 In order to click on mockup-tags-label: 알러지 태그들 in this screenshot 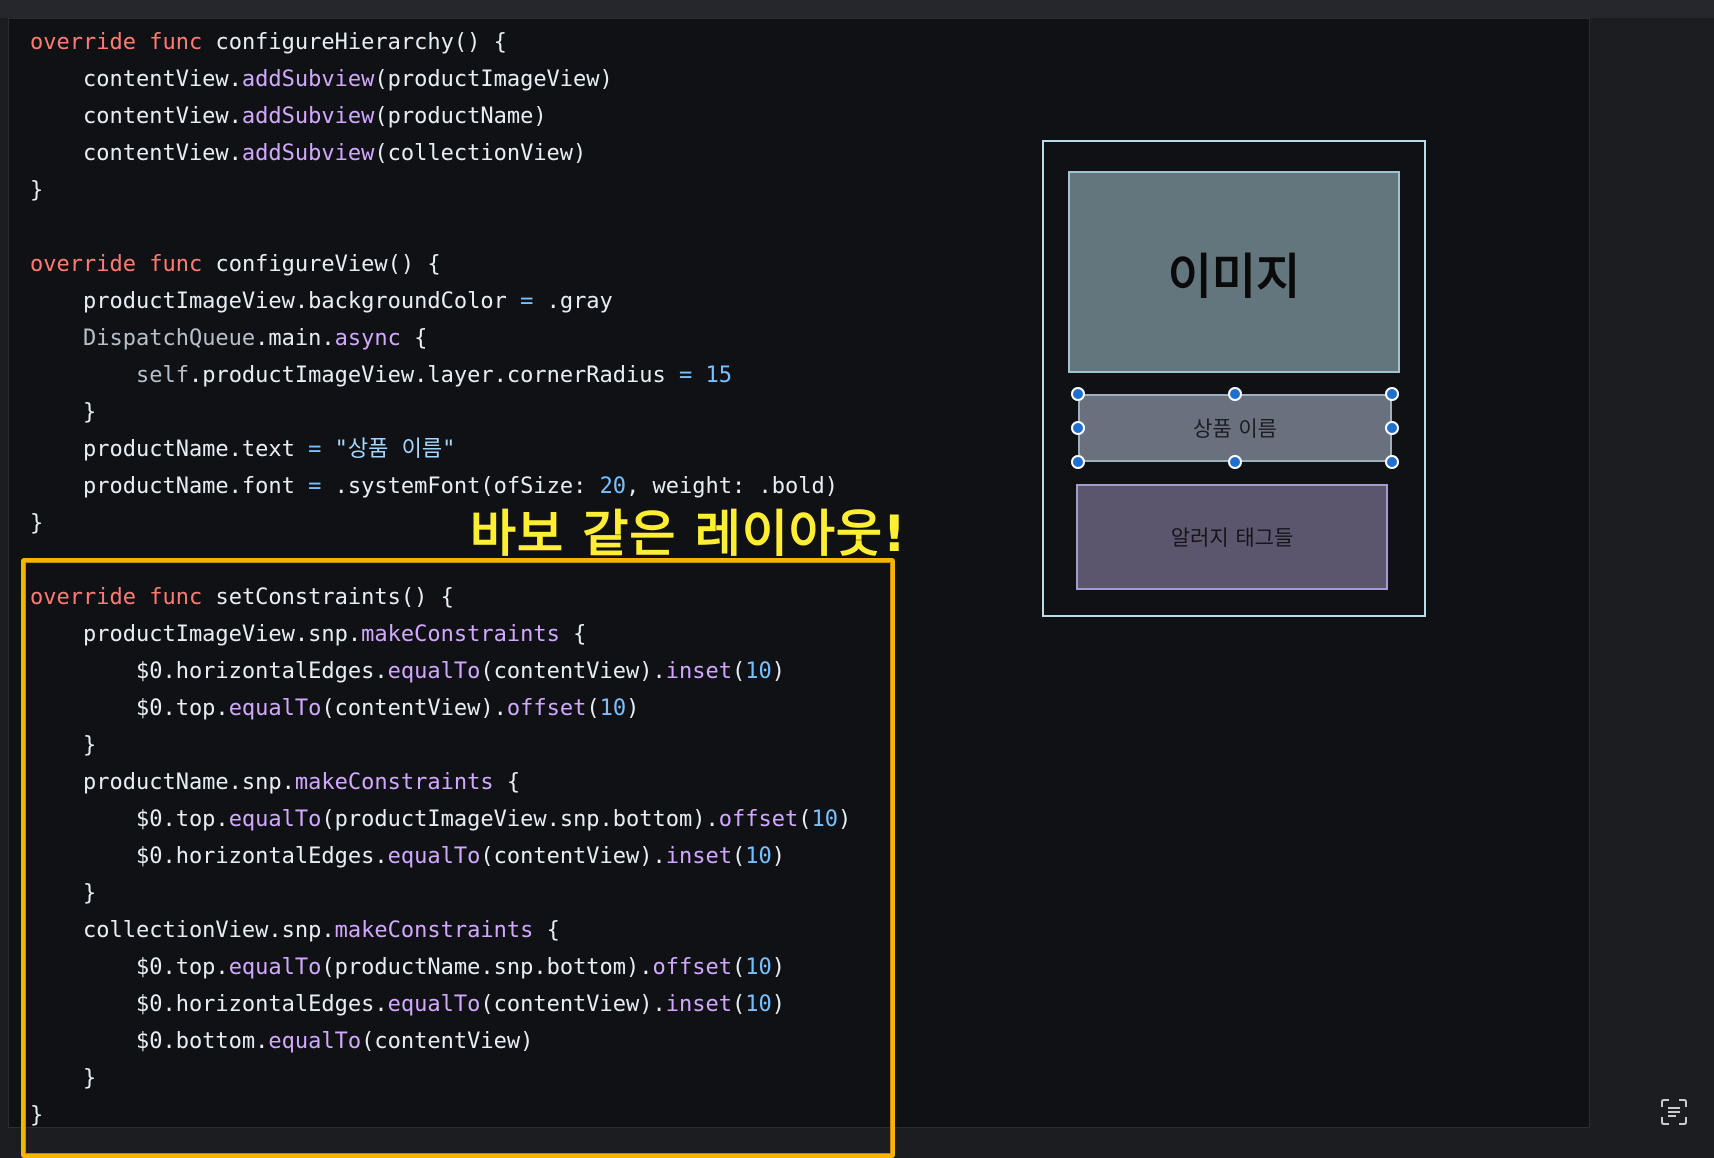, I will do `click(1232, 538)`.